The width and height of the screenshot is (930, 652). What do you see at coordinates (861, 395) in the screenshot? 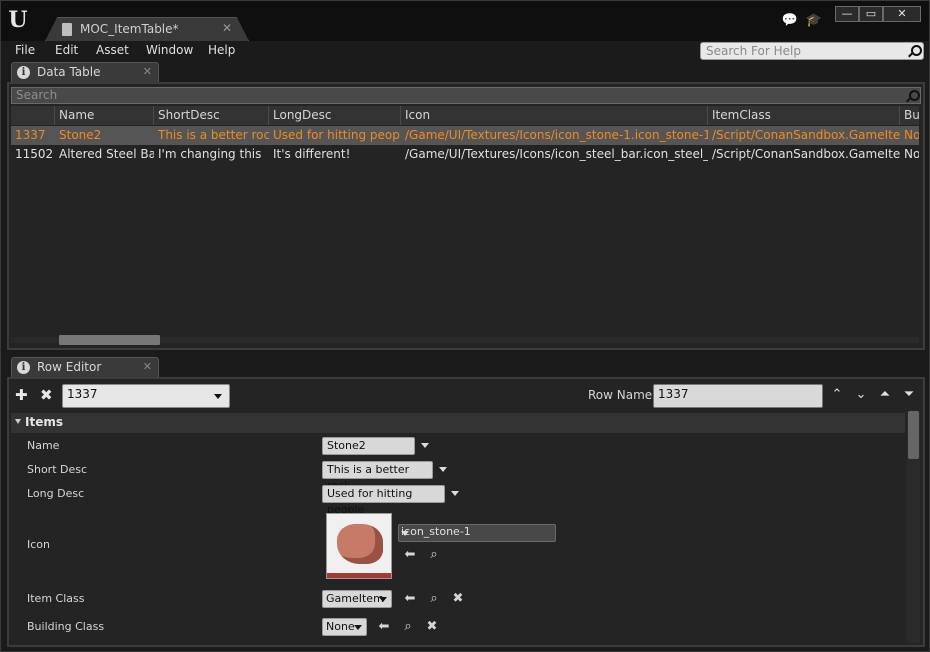
I see `move-down-icon: ⌄` at bounding box center [861, 395].